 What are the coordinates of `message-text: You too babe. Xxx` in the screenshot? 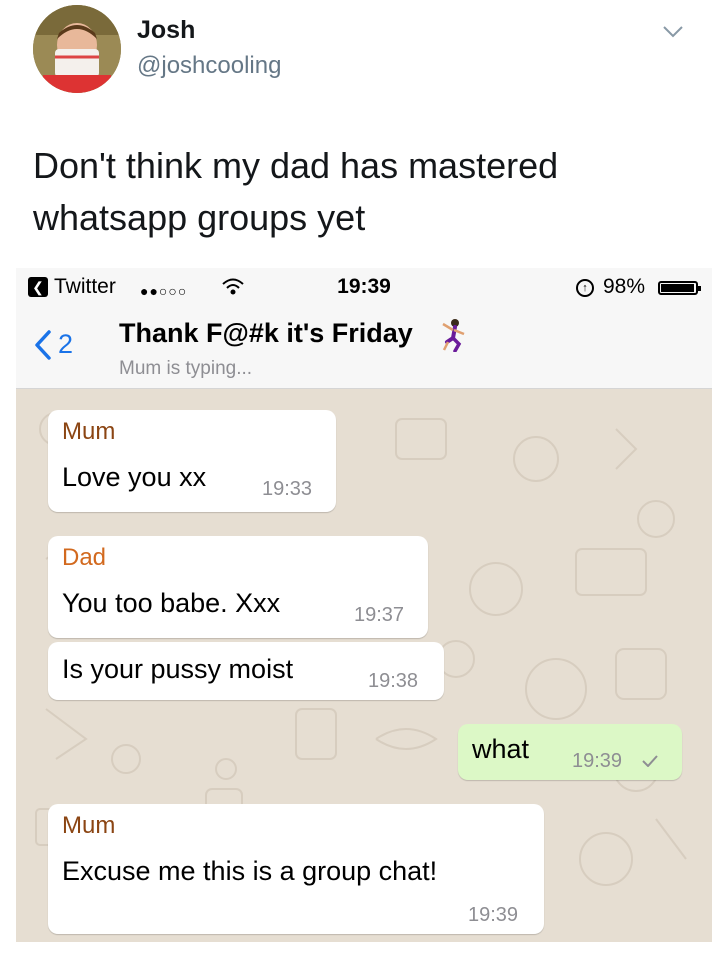 It's located at (171, 603).